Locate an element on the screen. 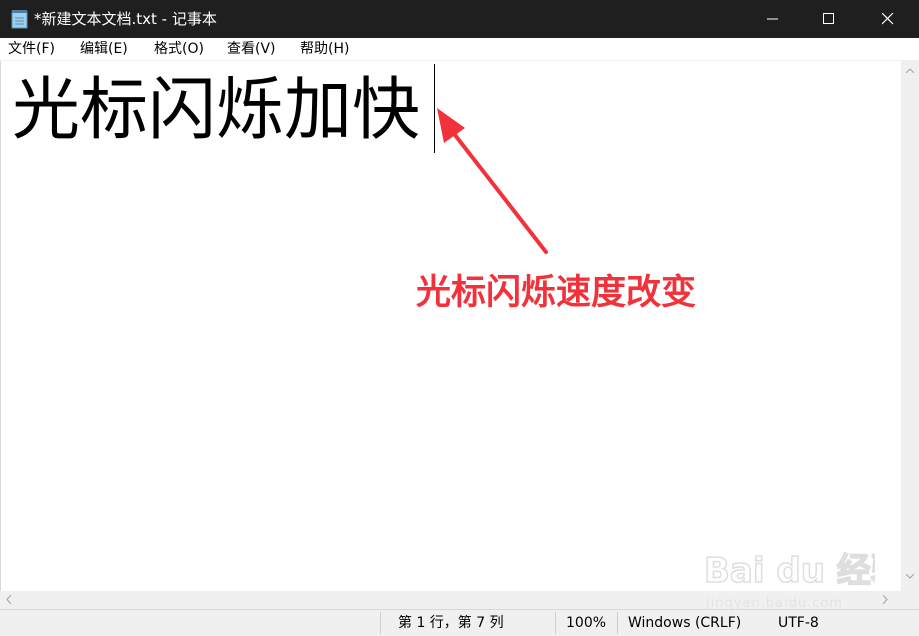 Image resolution: width=919 pixels, height=636 pixels. scroll-down-icon is located at coordinates (910, 576).